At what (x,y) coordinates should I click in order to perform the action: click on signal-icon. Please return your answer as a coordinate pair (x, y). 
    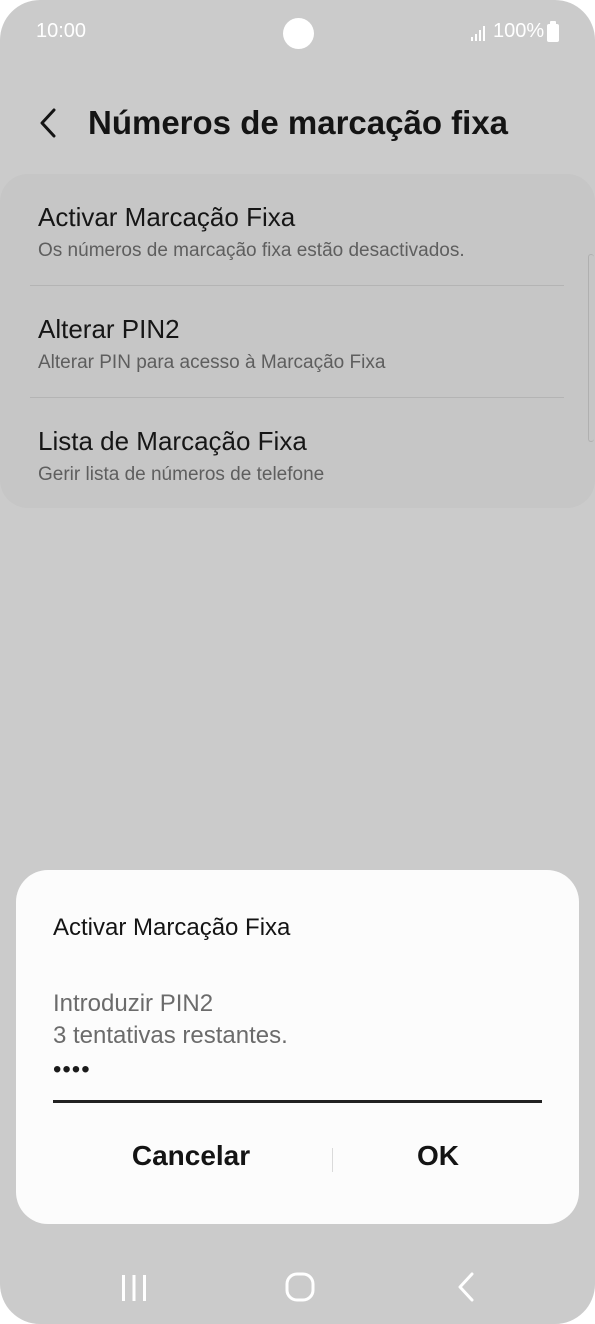
    Looking at the image, I should click on (478, 33).